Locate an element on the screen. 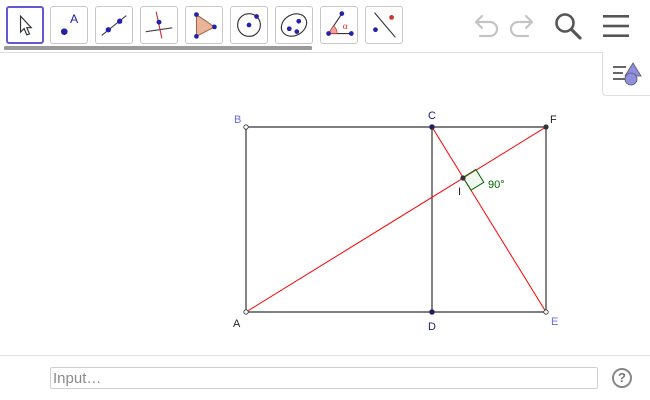  input-bar: ? is located at coordinates (325, 377).